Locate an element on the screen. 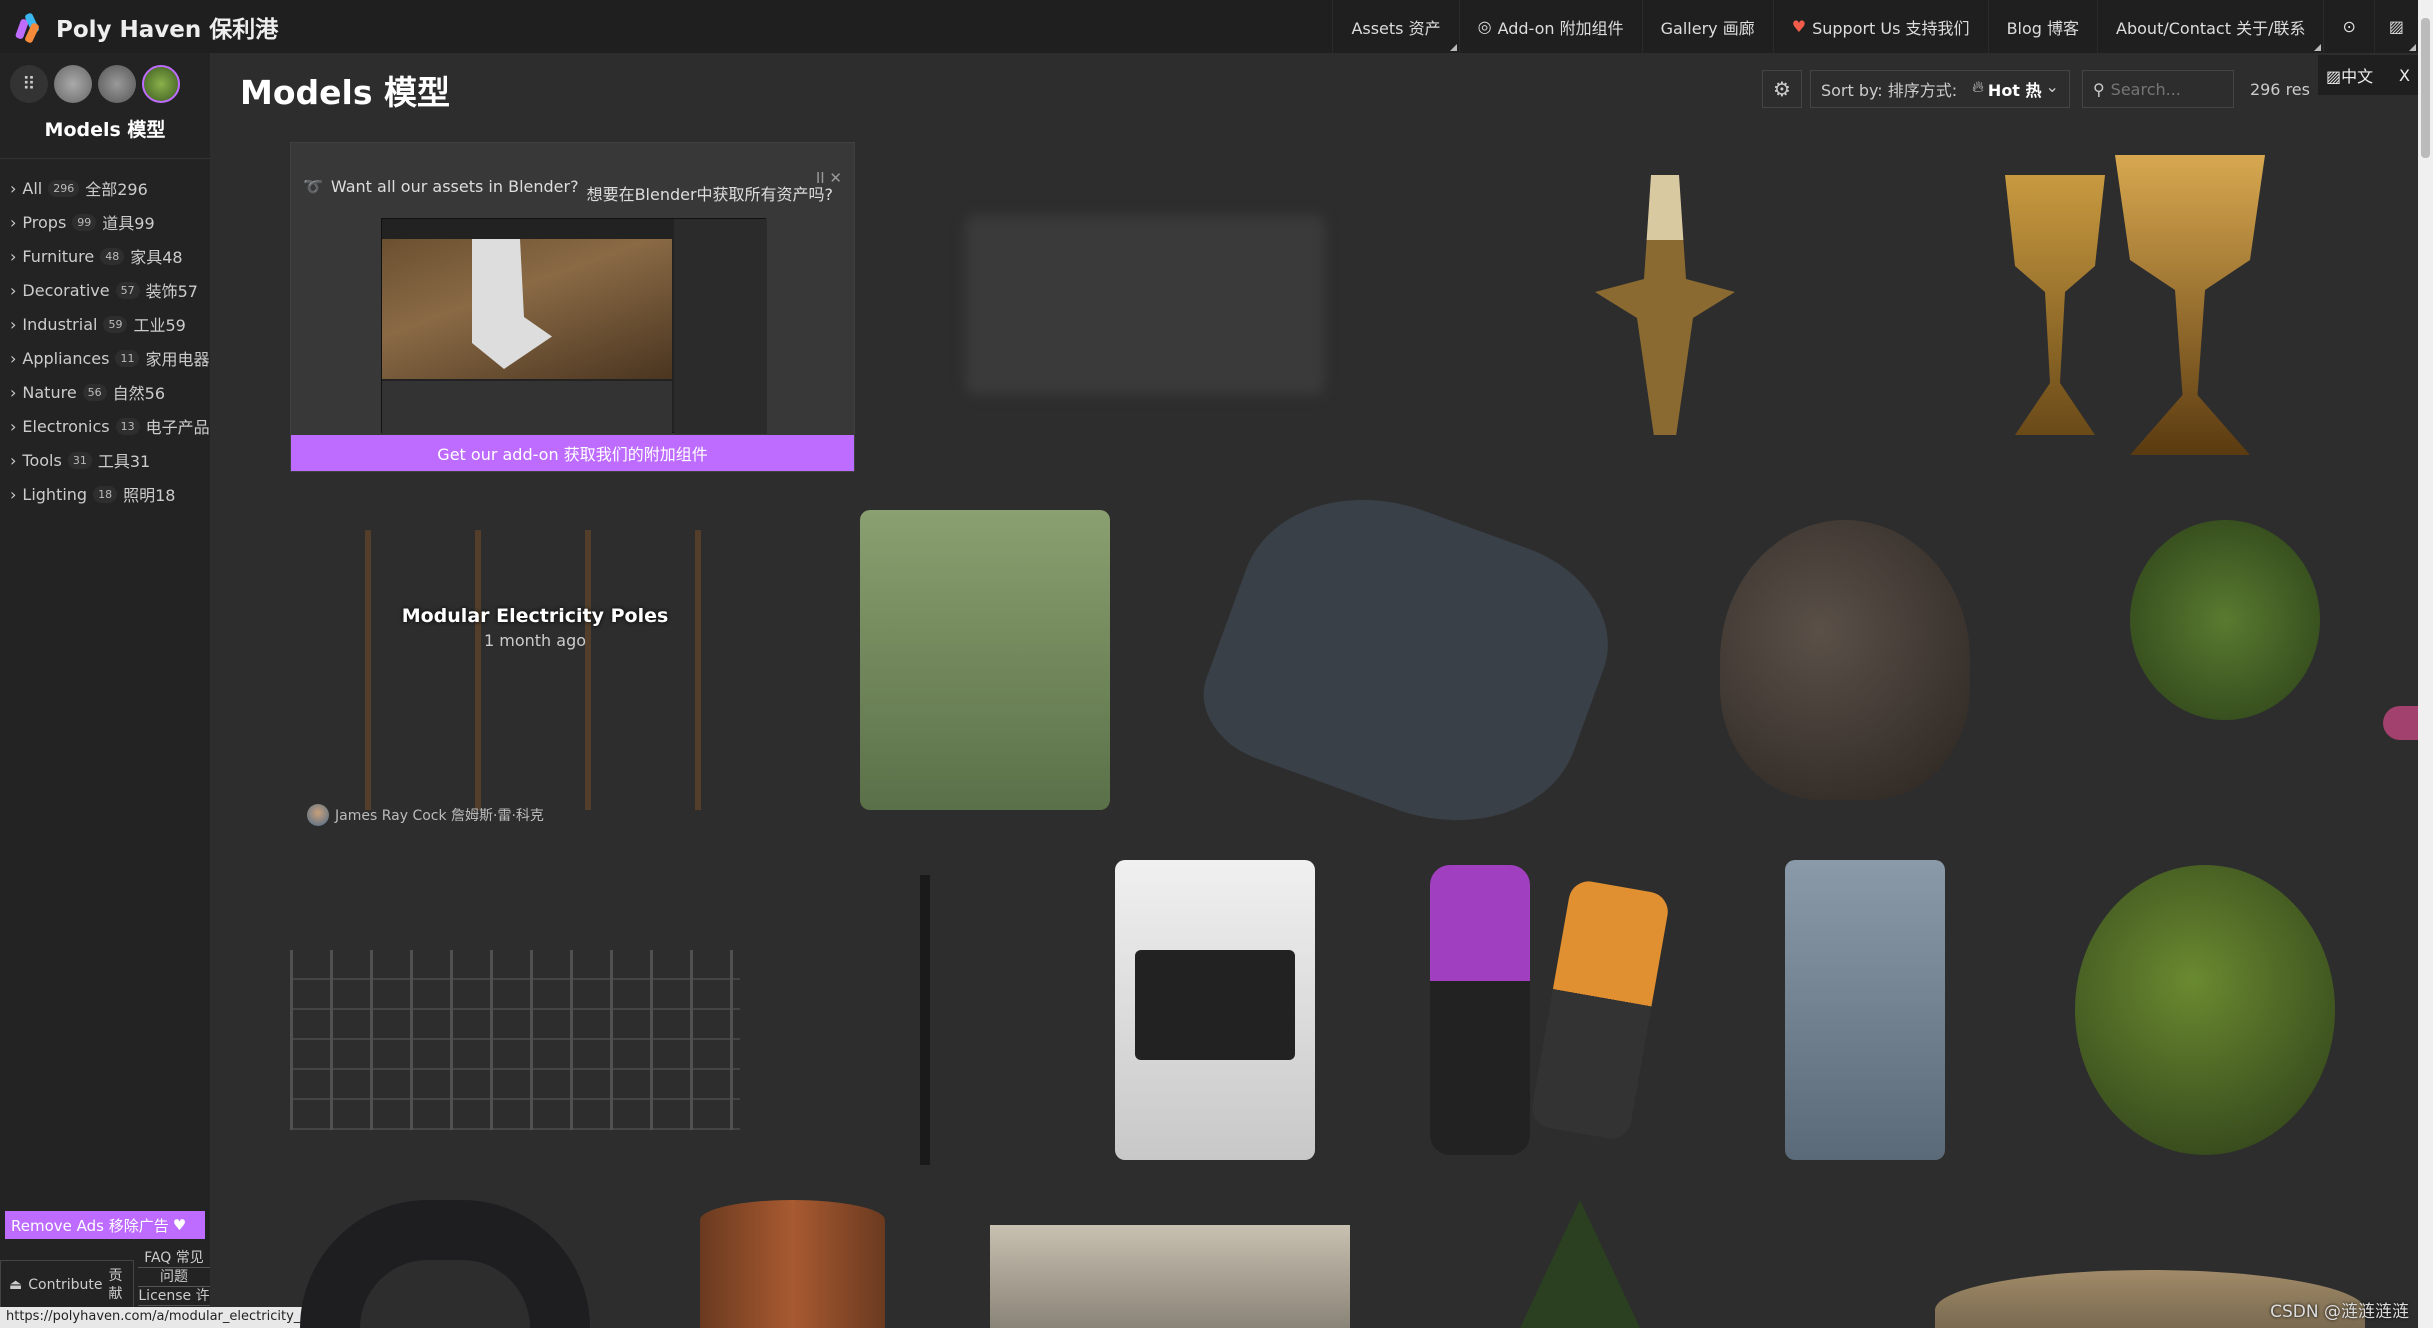 The image size is (2433, 1328). sidebar-item-props: › Props 99 道具99 is located at coordinates (105, 222).